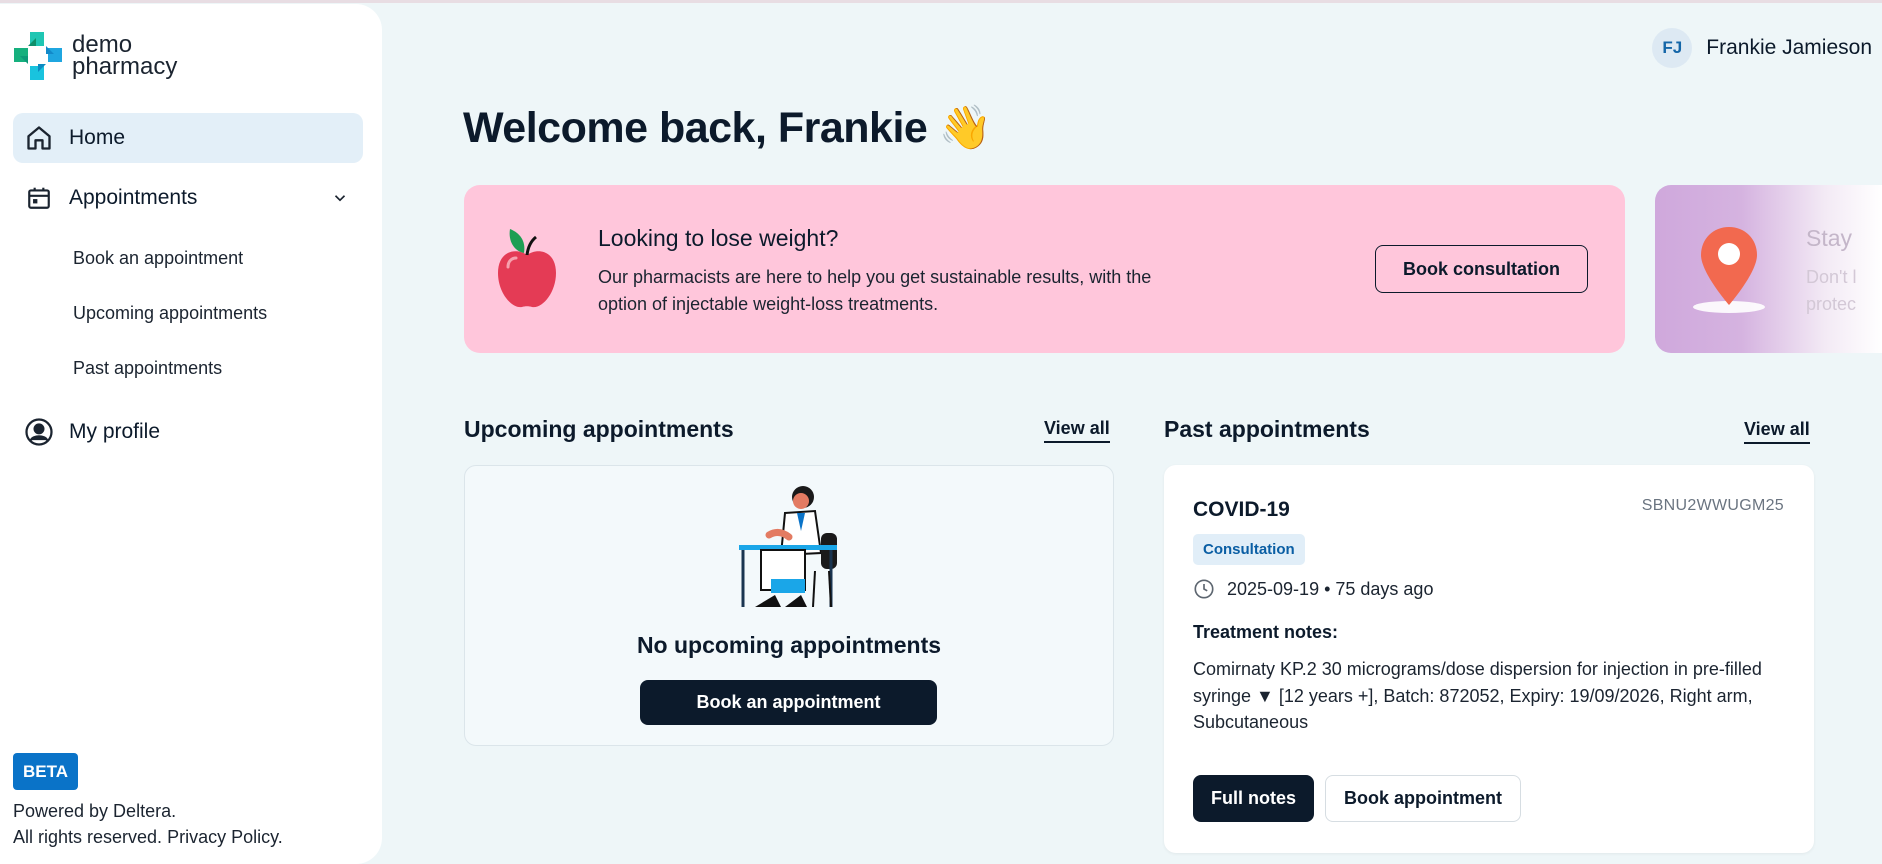  I want to click on sidebar-item-home: Home, so click(188, 138).